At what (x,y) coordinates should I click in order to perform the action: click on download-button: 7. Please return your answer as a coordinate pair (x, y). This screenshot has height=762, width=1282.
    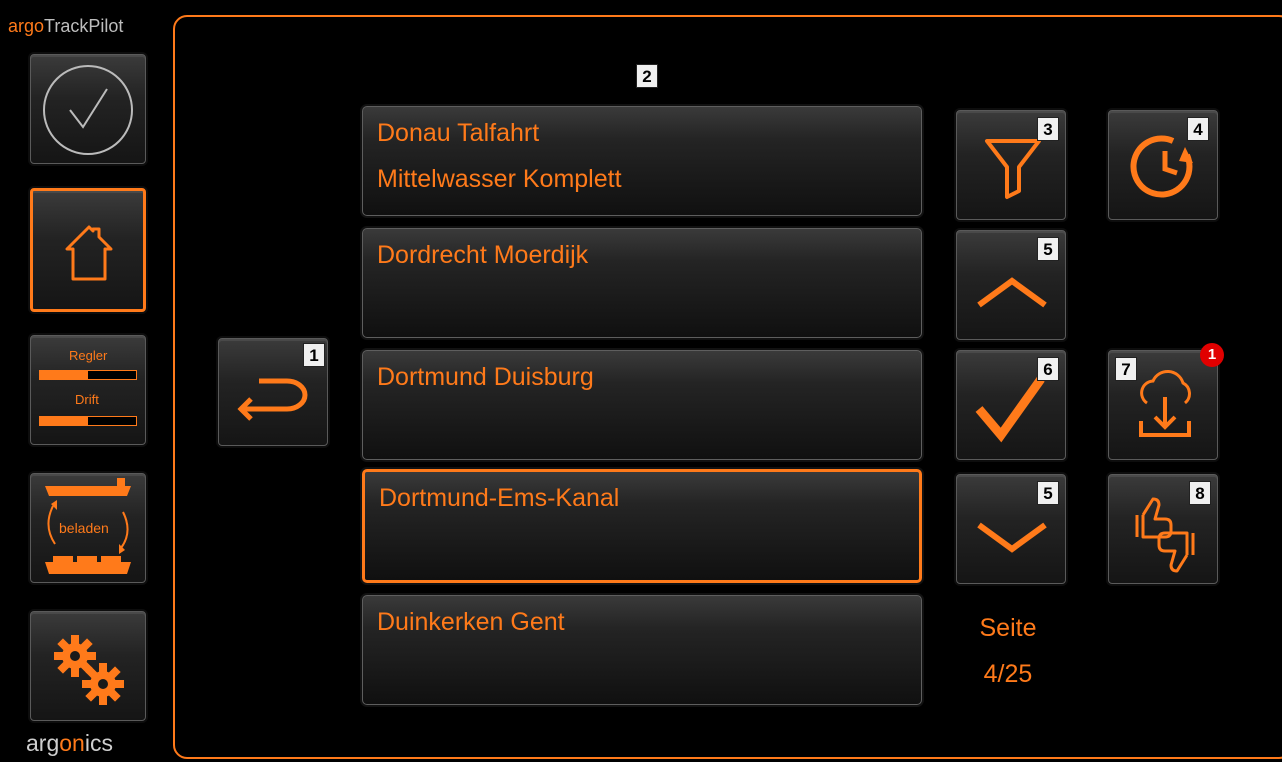
    Looking at the image, I should click on (1163, 405).